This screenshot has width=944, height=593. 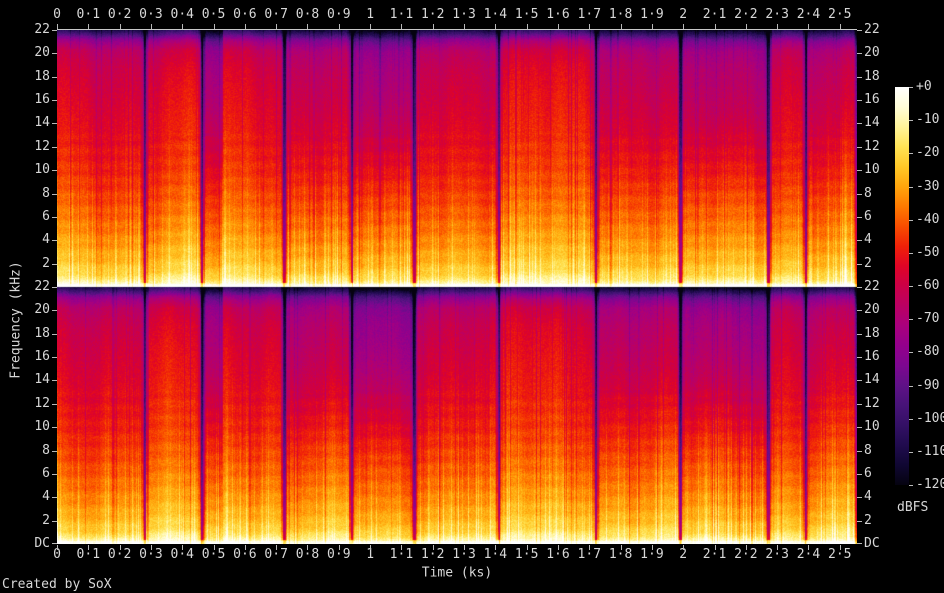 I want to click on x-tick-label-top: 0·9, so click(x=339, y=14).